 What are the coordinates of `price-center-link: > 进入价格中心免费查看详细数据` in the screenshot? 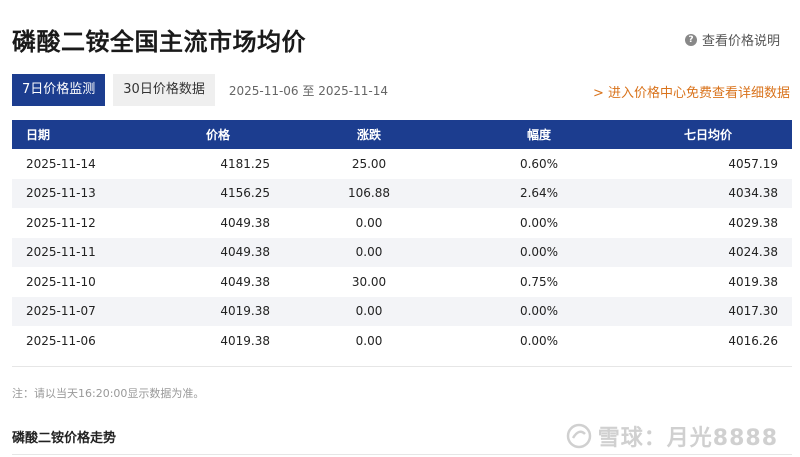 It's located at (691, 91).